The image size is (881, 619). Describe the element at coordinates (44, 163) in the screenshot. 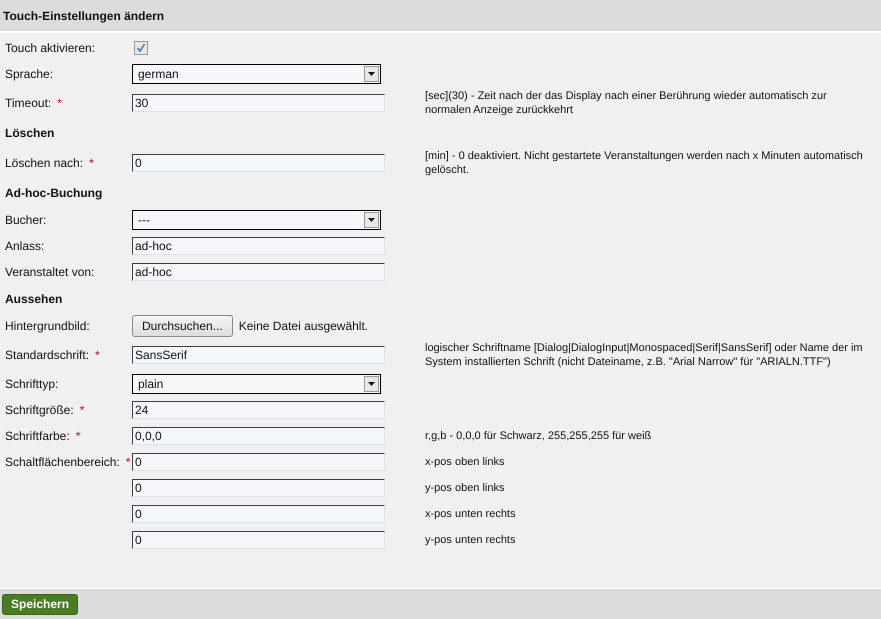

I see `field-label: Löschen nach:` at that location.